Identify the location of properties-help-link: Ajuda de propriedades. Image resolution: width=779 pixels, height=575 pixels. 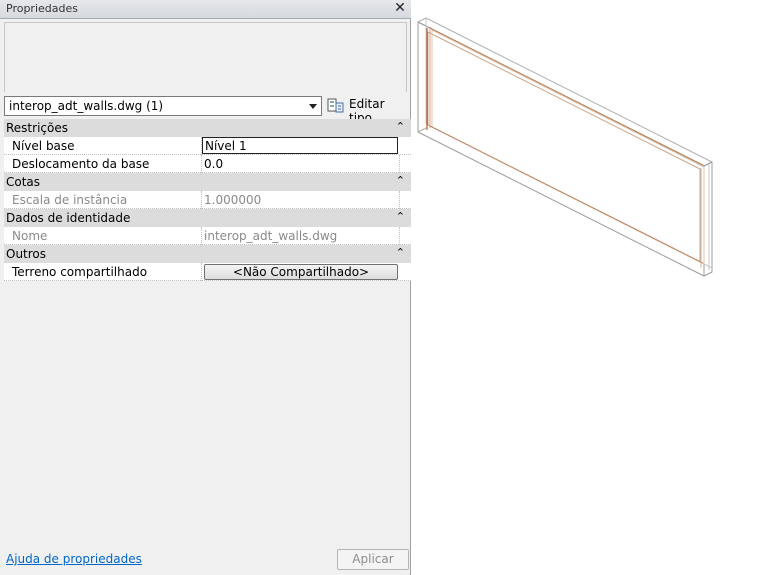
(74, 559).